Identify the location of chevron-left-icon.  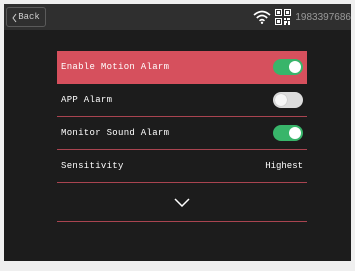
(14, 17).